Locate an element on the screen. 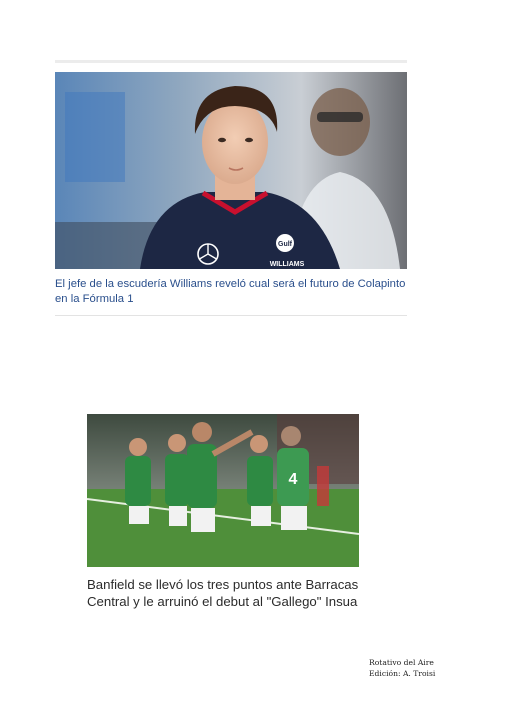  credits-line-1: Rotativo del Aire is located at coordinates (401, 662).